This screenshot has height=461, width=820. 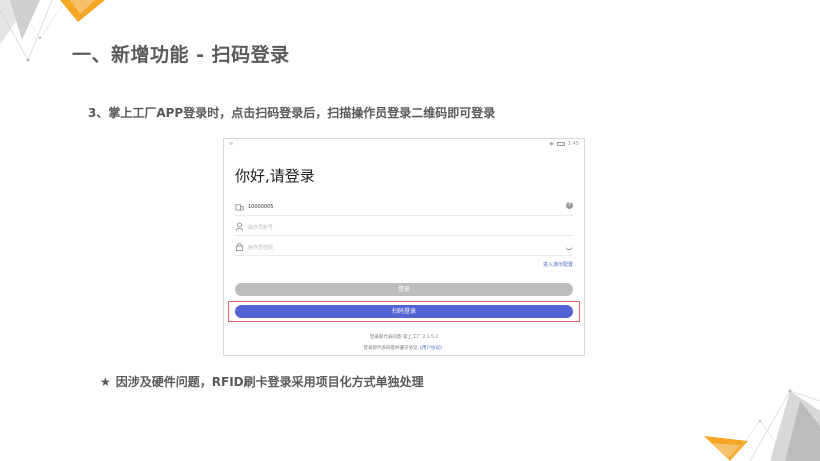 What do you see at coordinates (573, 144) in the screenshot?
I see `status-time: 1:45` at bounding box center [573, 144].